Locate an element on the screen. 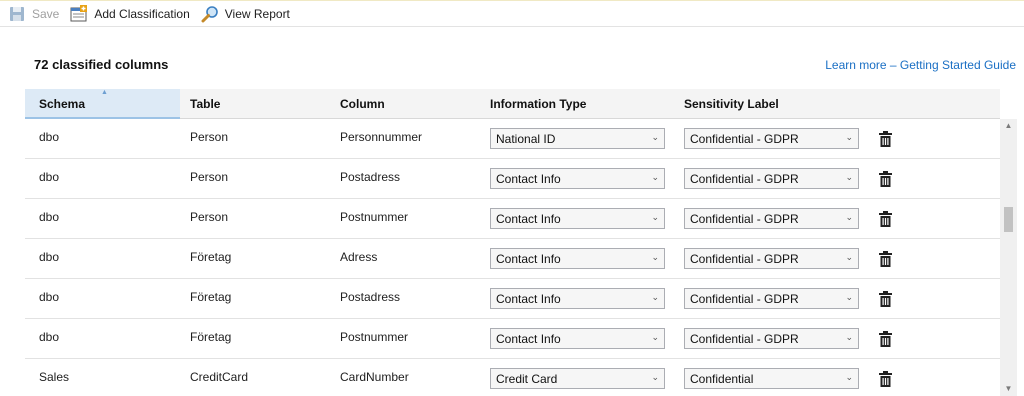 Image resolution: width=1024 pixels, height=396 pixels. header-information-type: Information Type is located at coordinates (538, 104).